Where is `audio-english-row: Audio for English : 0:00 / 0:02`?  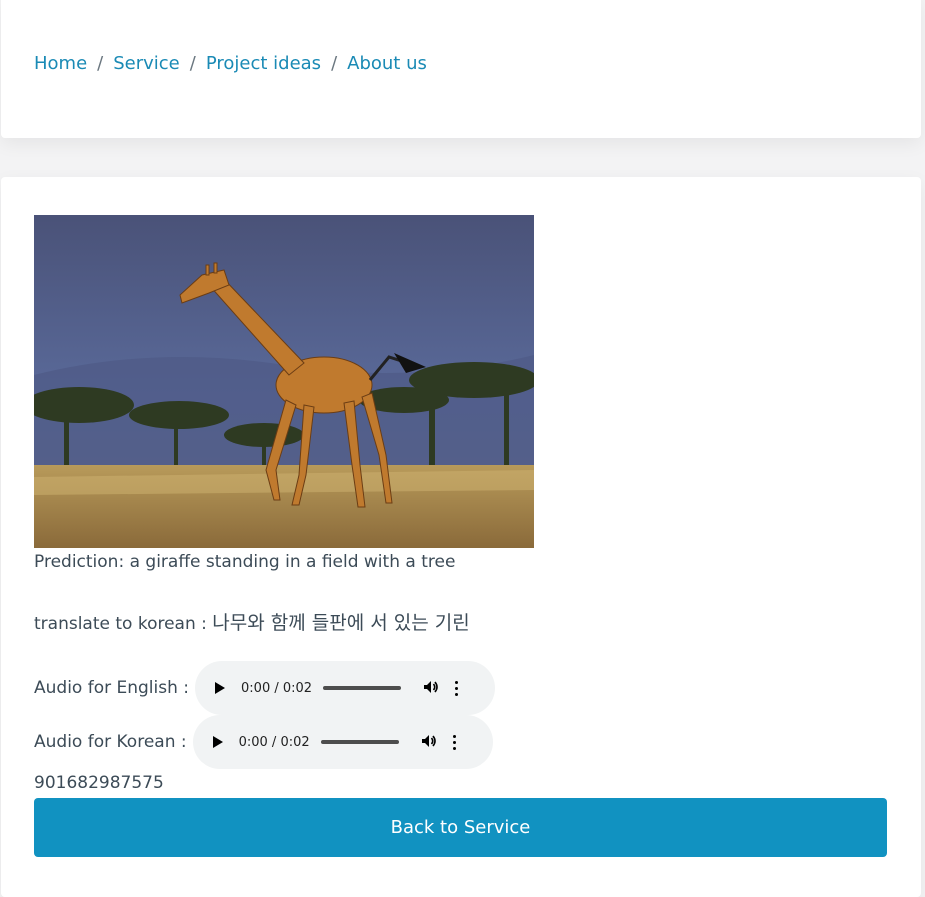
audio-english-row: Audio for English : 0:00 / 0:02 is located at coordinates (265, 688).